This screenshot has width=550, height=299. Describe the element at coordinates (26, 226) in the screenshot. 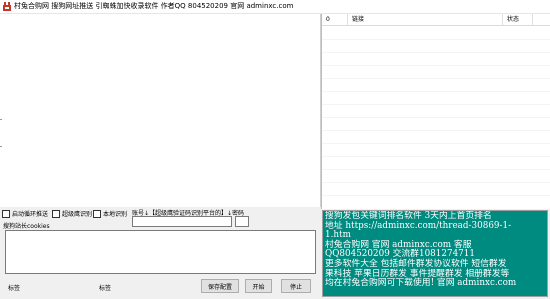

I see `cookie-label: 搜狗站长cookies` at that location.